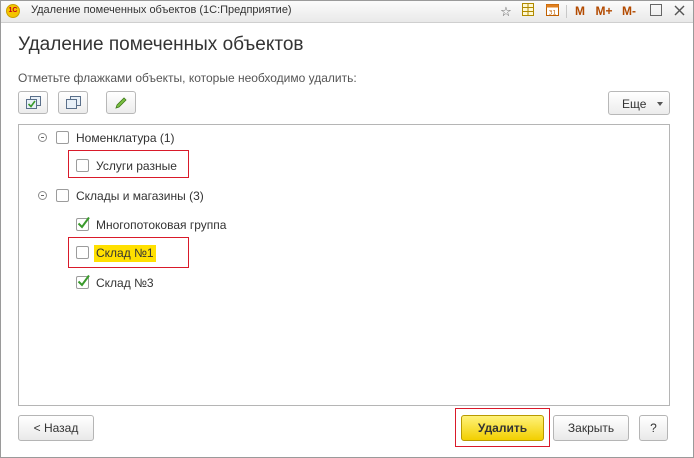  Describe the element at coordinates (13, 11) in the screenshot. I see `app-logo-icon: 1С` at that location.